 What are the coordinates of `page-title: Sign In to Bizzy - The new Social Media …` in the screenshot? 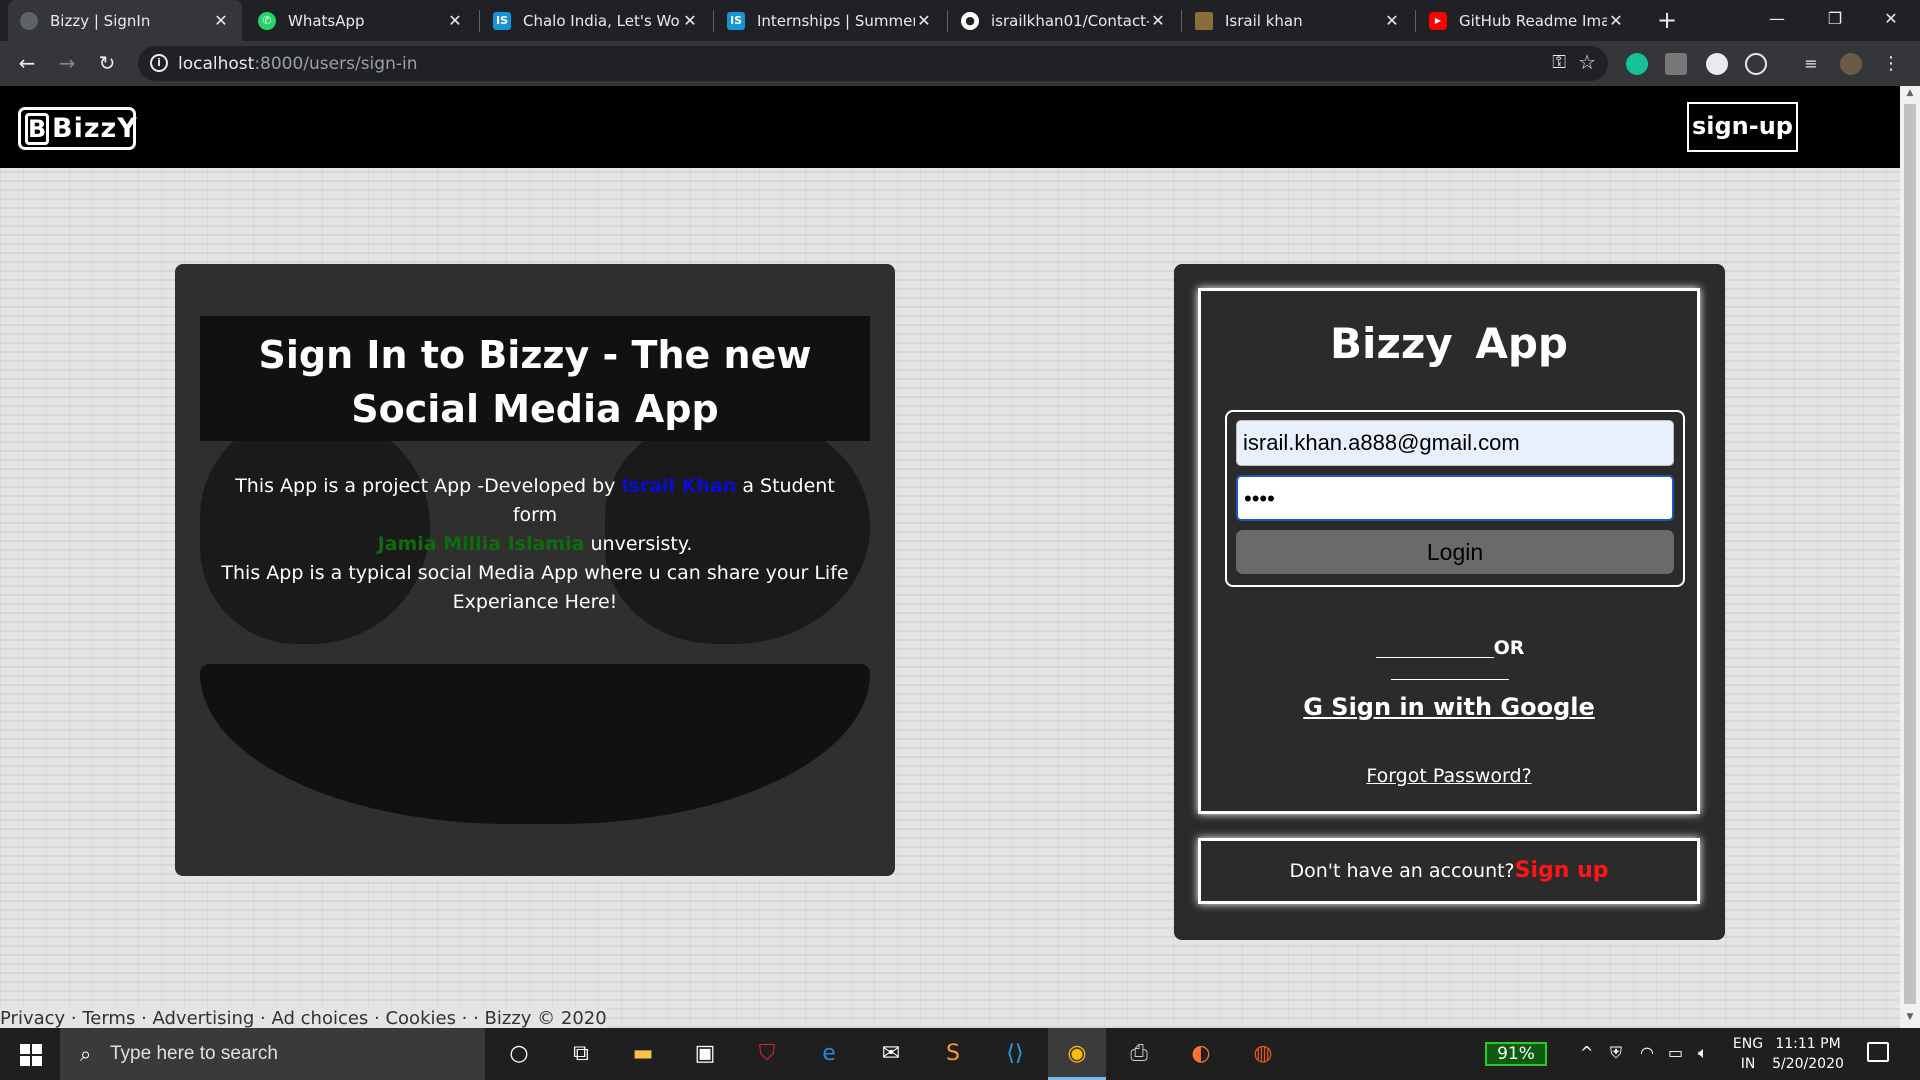 It's located at (535, 382).